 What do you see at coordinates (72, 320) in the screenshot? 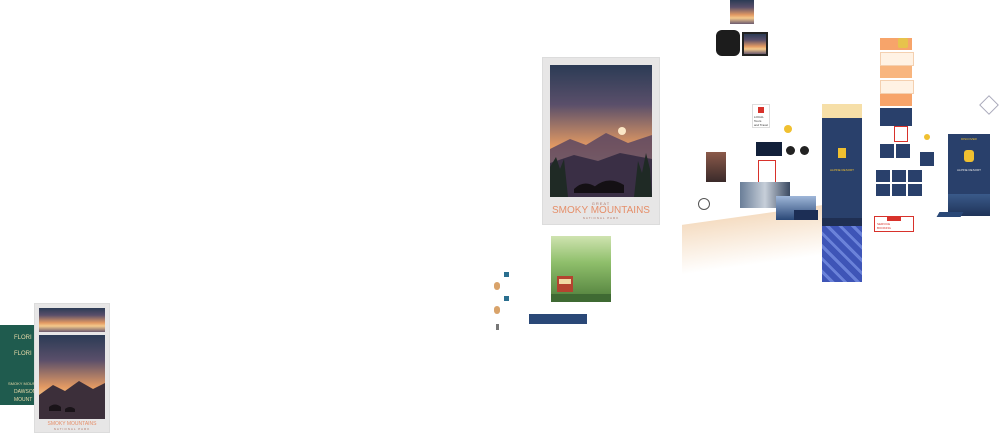
I see `small-poster-strip` at bounding box center [72, 320].